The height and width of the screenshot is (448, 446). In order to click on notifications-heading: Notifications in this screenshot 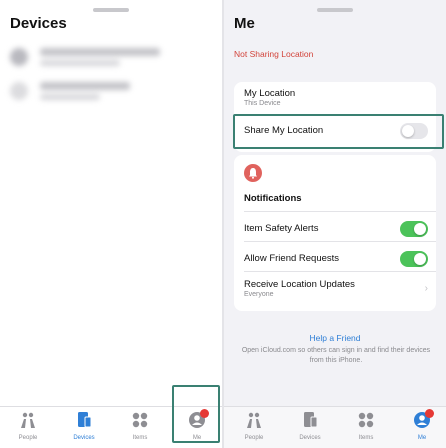, I will do `click(273, 198)`.